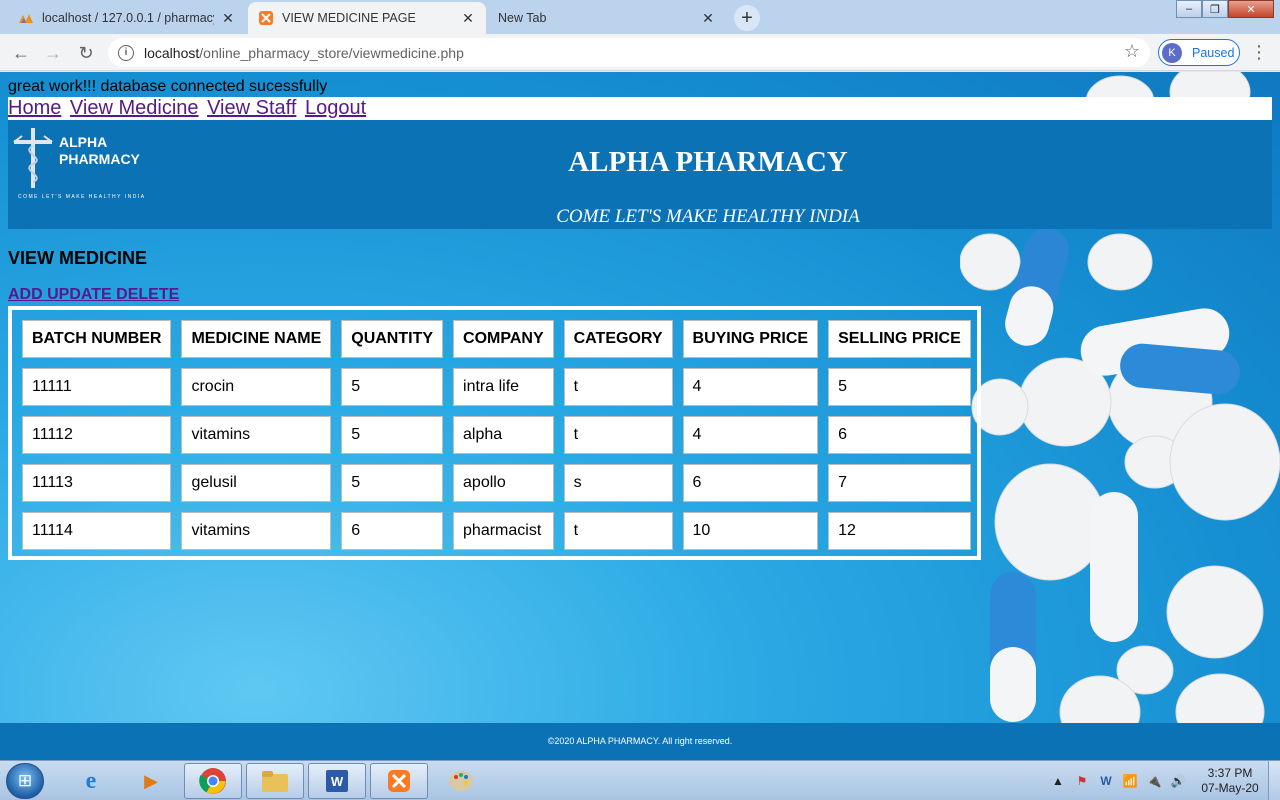 The width and height of the screenshot is (1280, 800). Describe the element at coordinates (1213, 52) in the screenshot. I see `profile-status: Paused` at that location.